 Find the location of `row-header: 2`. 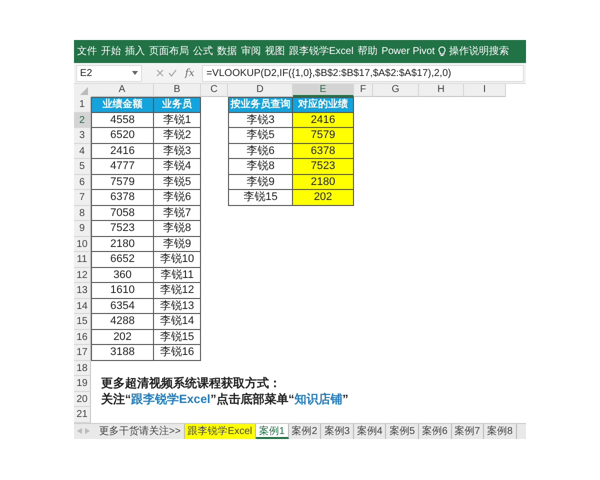

row-header: 2 is located at coordinates (82, 120).